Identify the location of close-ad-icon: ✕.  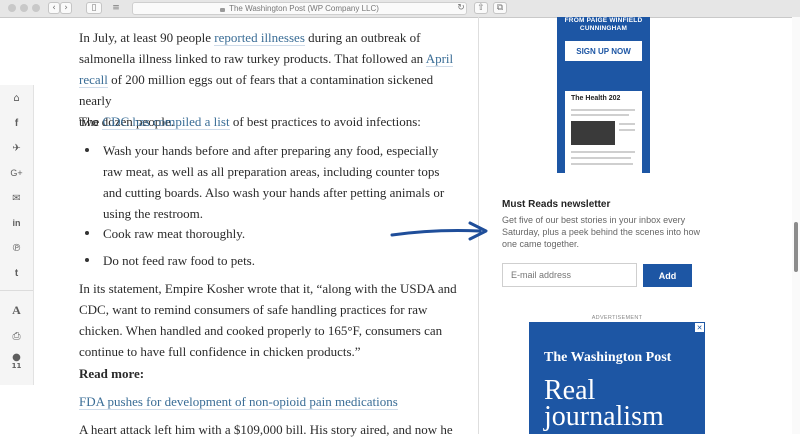
(699, 327).